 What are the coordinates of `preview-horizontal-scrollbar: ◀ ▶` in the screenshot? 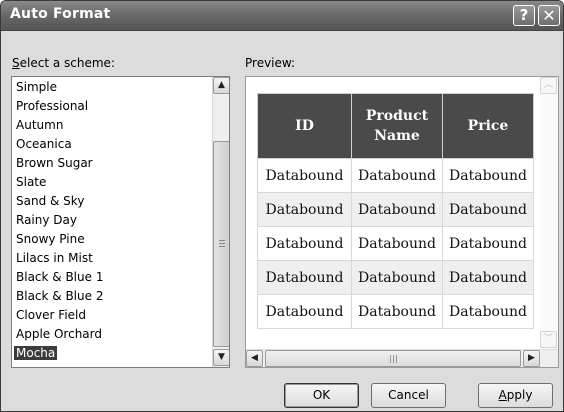 It's located at (402, 358).